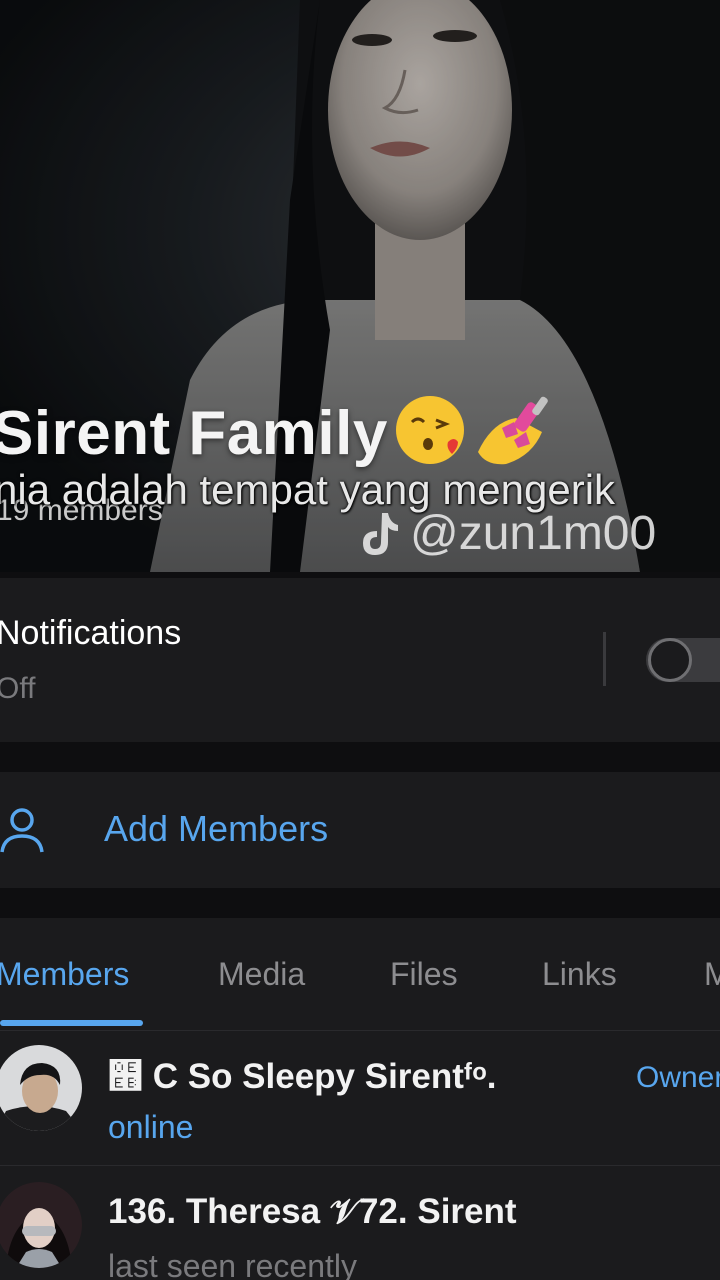  I want to click on media-tabs: Members Media Files Links M, so click(360, 974).